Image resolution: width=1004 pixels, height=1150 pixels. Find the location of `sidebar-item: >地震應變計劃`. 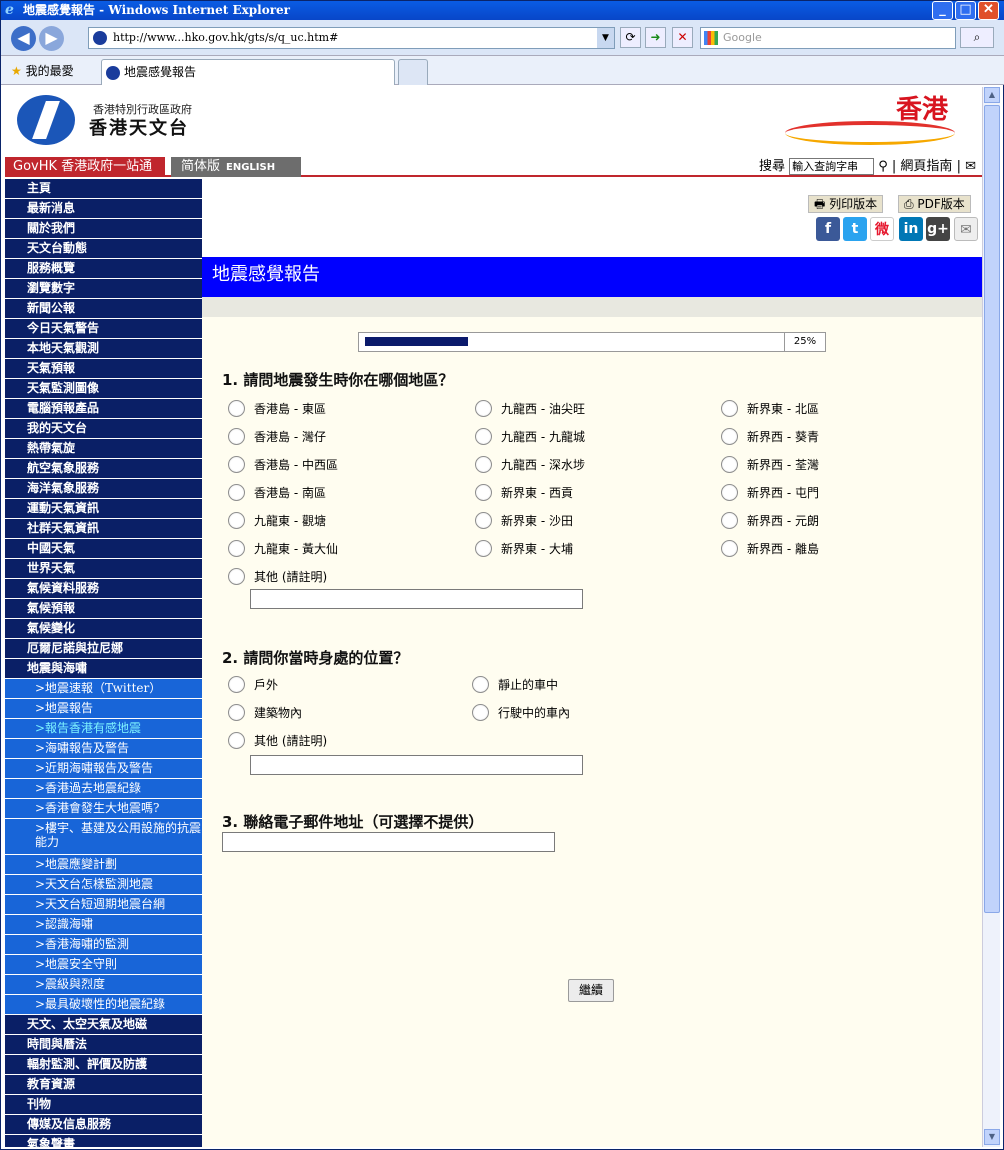

sidebar-item: >地震應變計劃 is located at coordinates (103, 865).